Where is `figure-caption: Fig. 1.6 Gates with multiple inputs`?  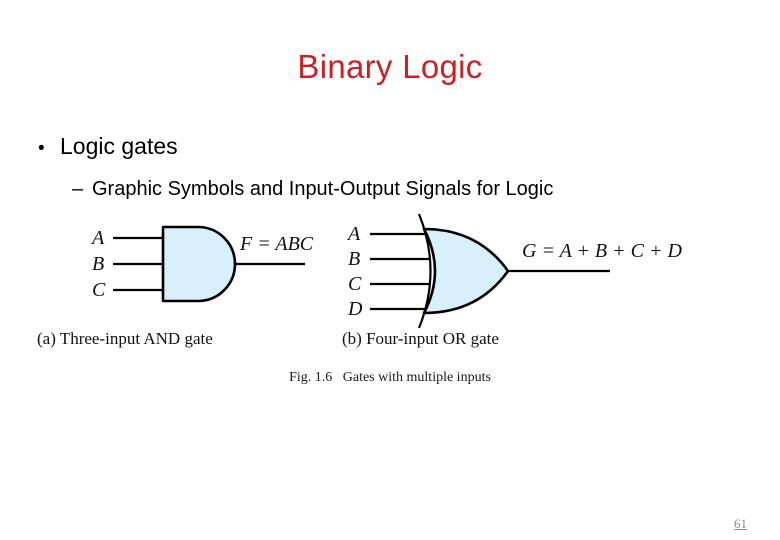
figure-caption: Fig. 1.6 Gates with multiple inputs is located at coordinates (390, 377).